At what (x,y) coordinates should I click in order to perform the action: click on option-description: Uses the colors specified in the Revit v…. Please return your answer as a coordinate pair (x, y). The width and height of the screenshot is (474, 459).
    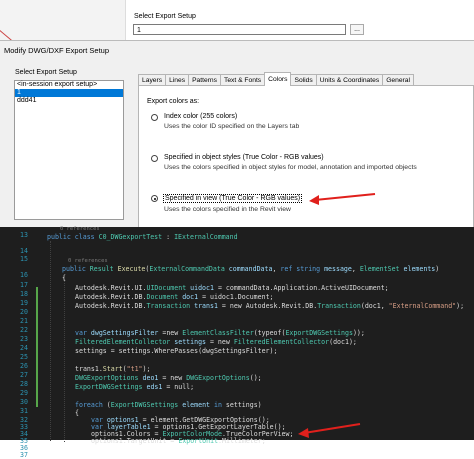
    Looking at the image, I should click on (227, 209).